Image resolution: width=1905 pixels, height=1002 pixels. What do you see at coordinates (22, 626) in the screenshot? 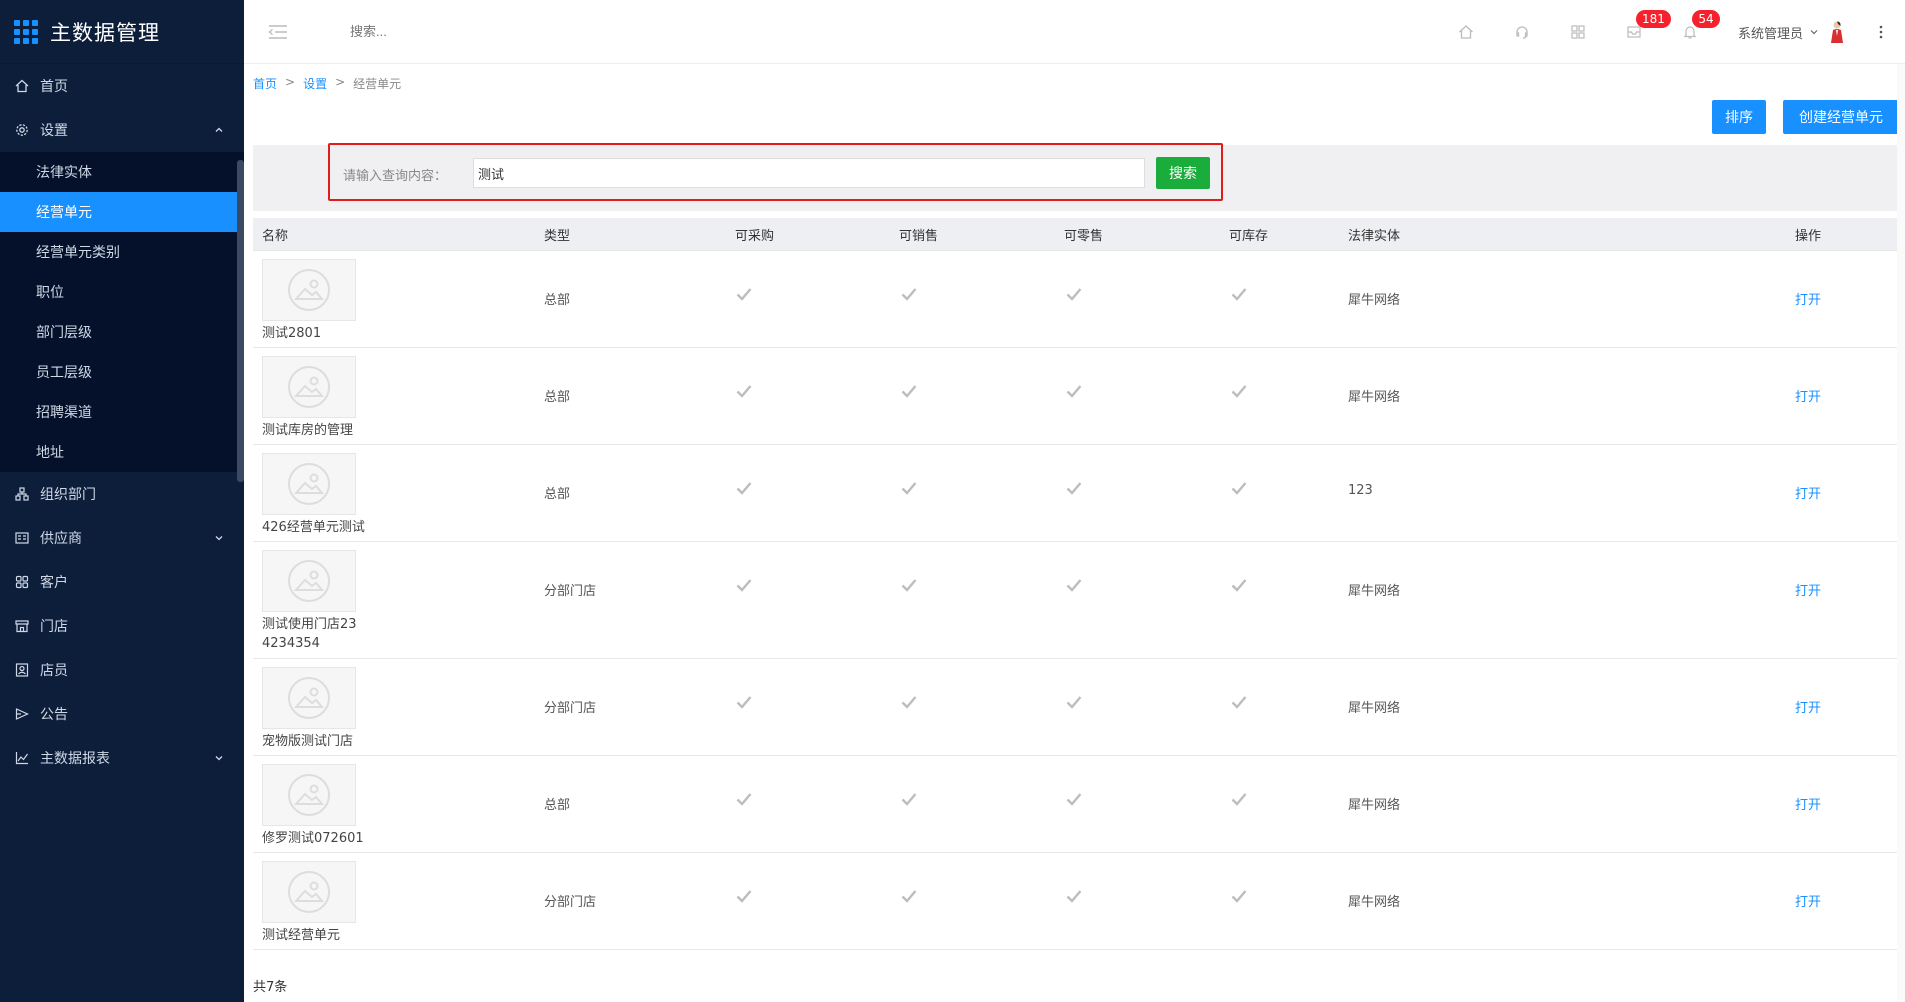
I see `store-icon` at bounding box center [22, 626].